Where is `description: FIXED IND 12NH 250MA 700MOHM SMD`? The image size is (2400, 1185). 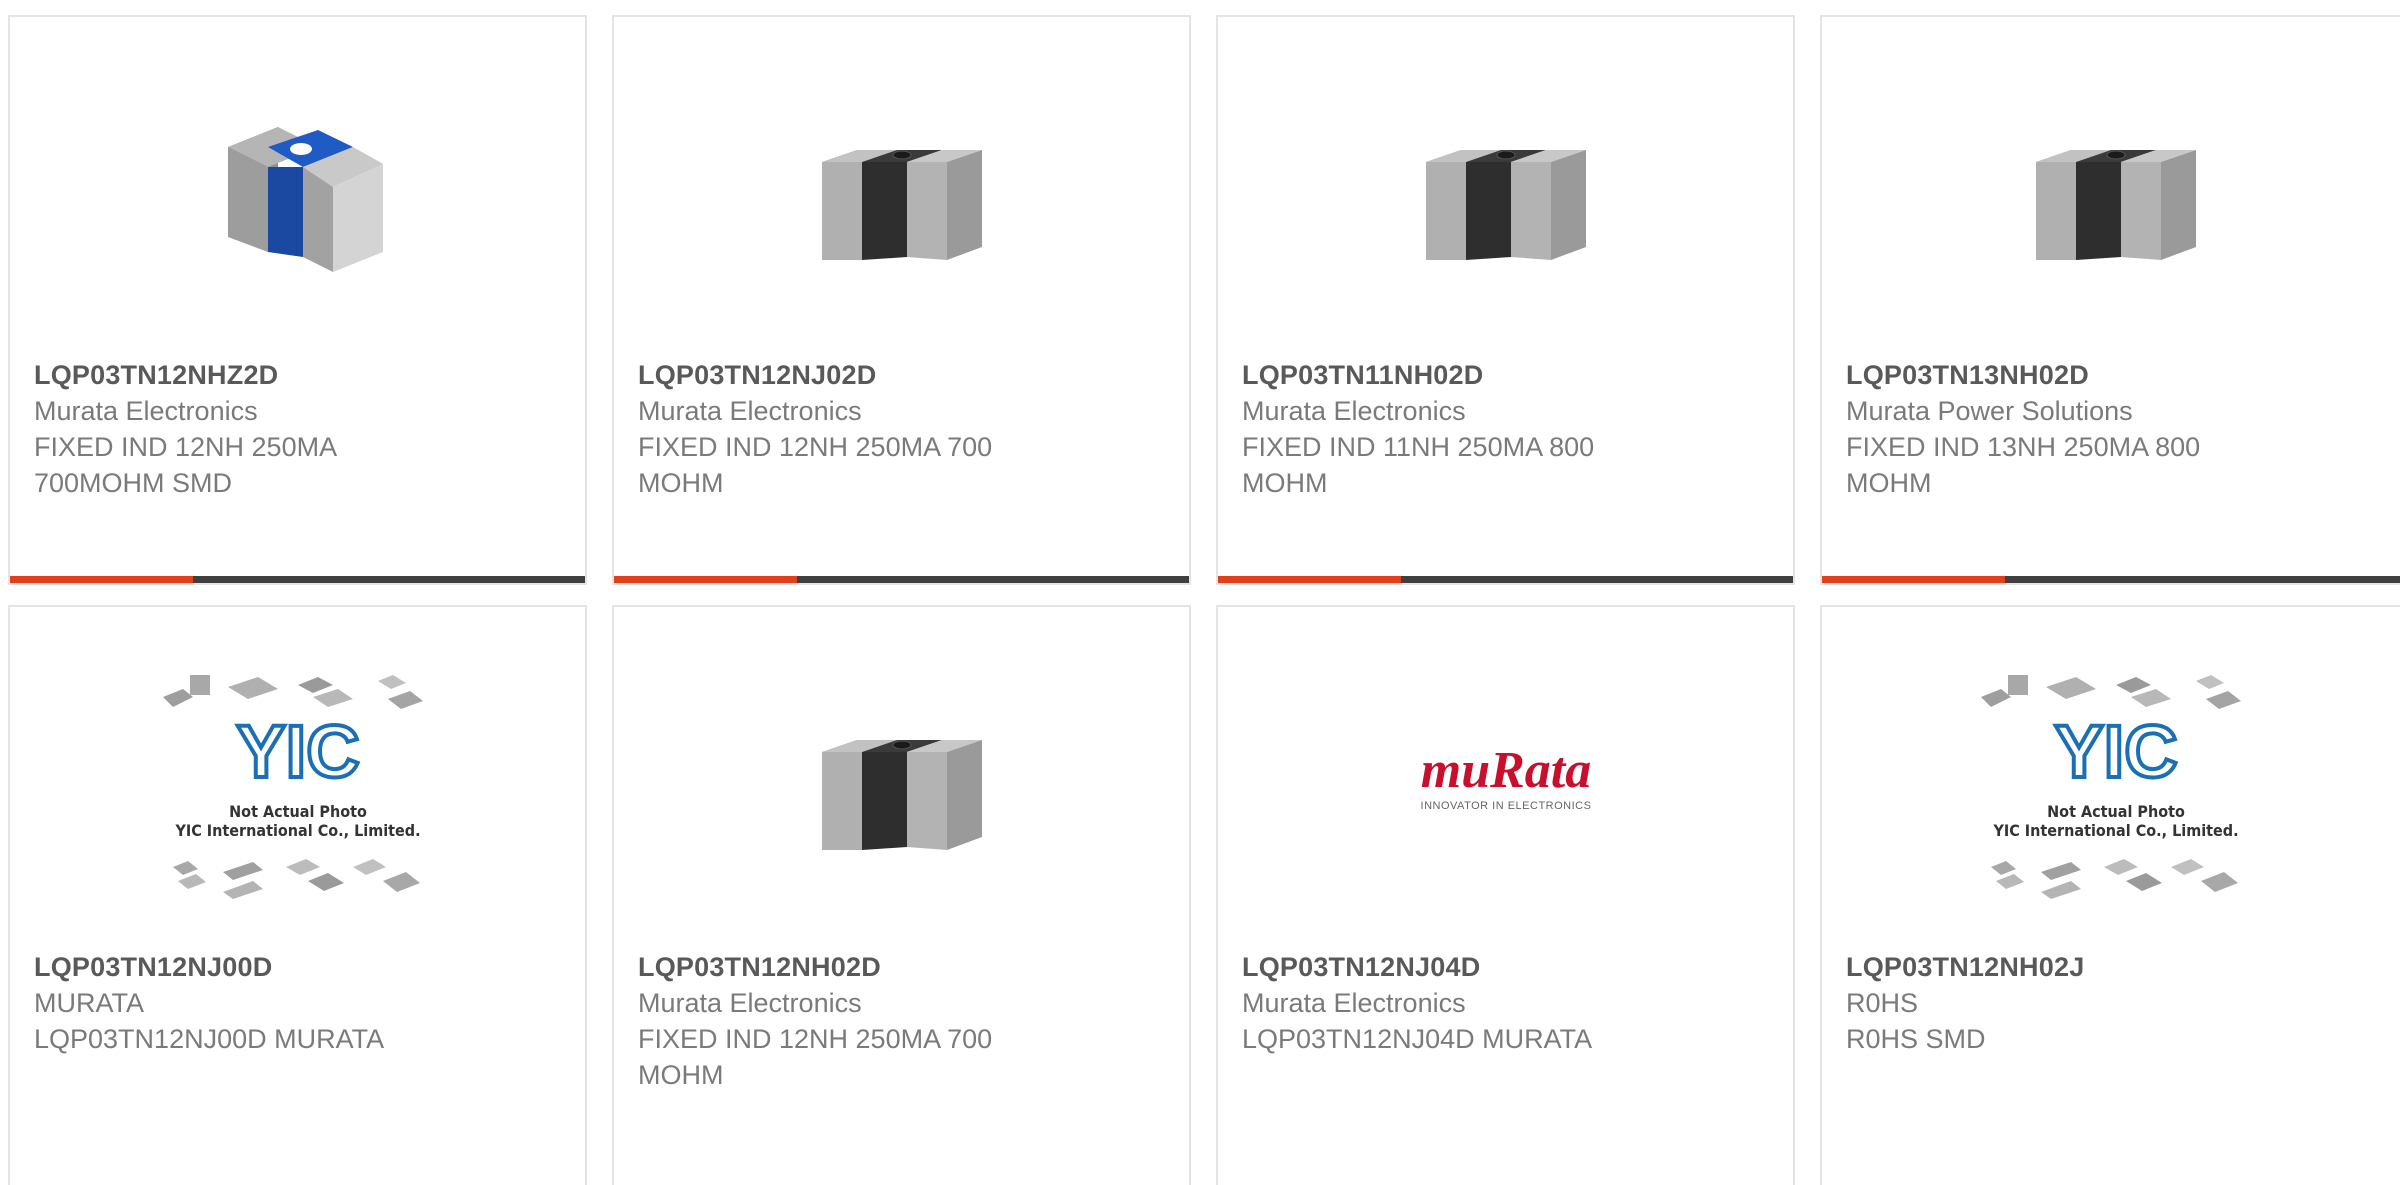 description: FIXED IND 12NH 250MA 700MOHM SMD is located at coordinates (185, 465).